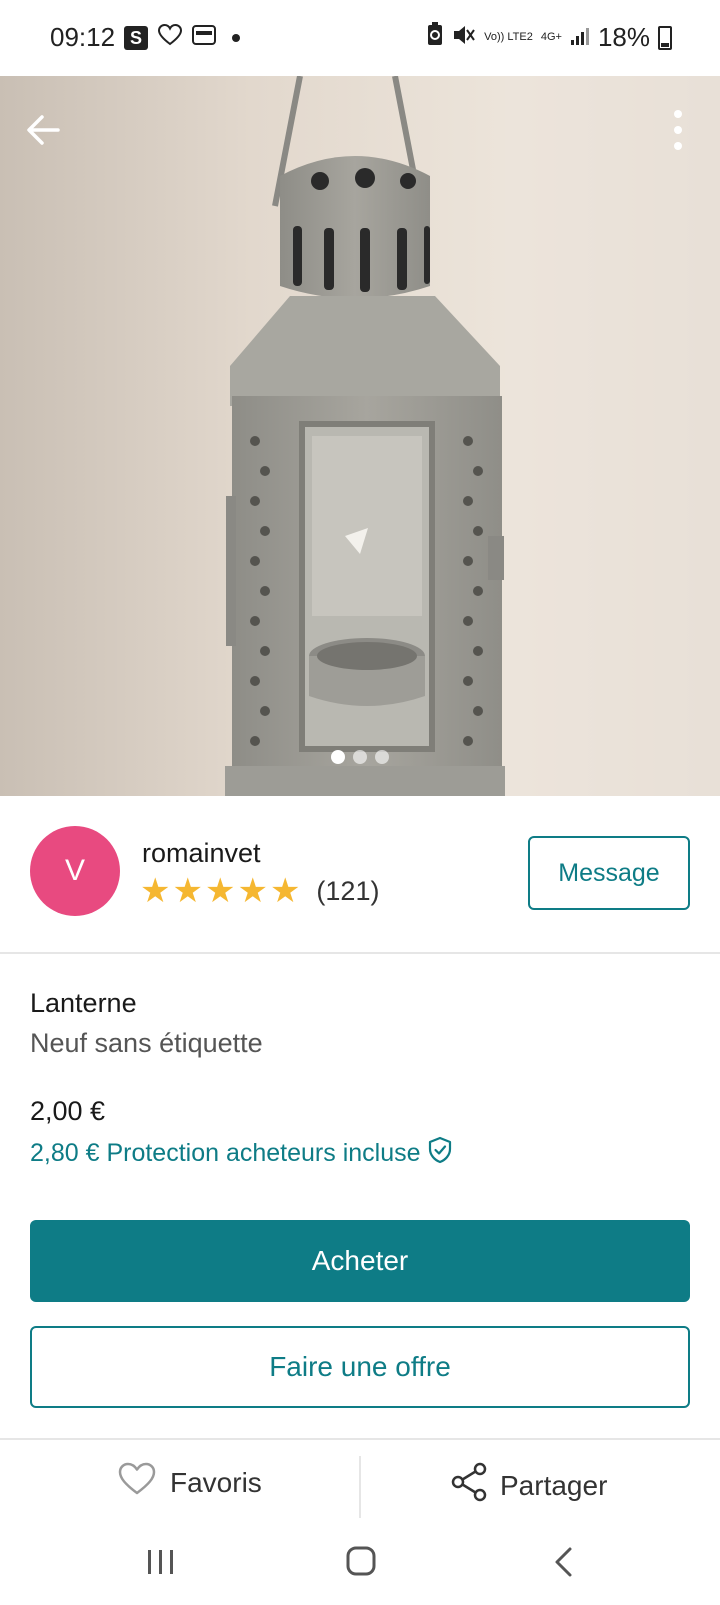 This screenshot has width=720, height=1605. I want to click on action-divider, so click(360, 1487).